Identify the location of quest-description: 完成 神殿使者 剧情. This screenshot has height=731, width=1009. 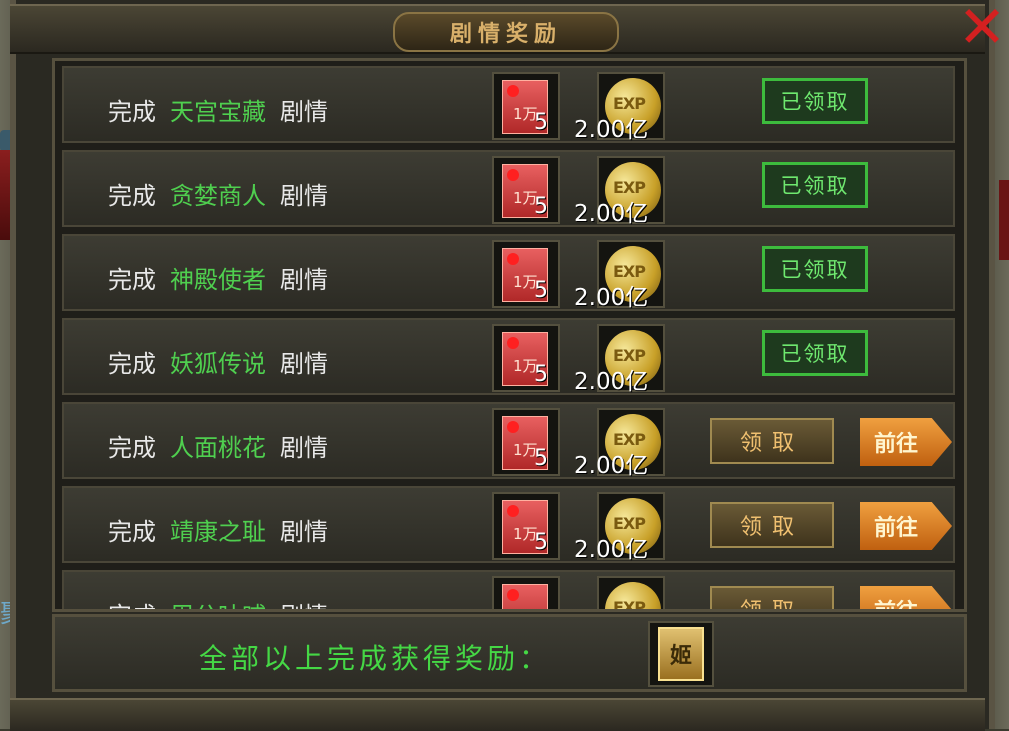
(218, 277).